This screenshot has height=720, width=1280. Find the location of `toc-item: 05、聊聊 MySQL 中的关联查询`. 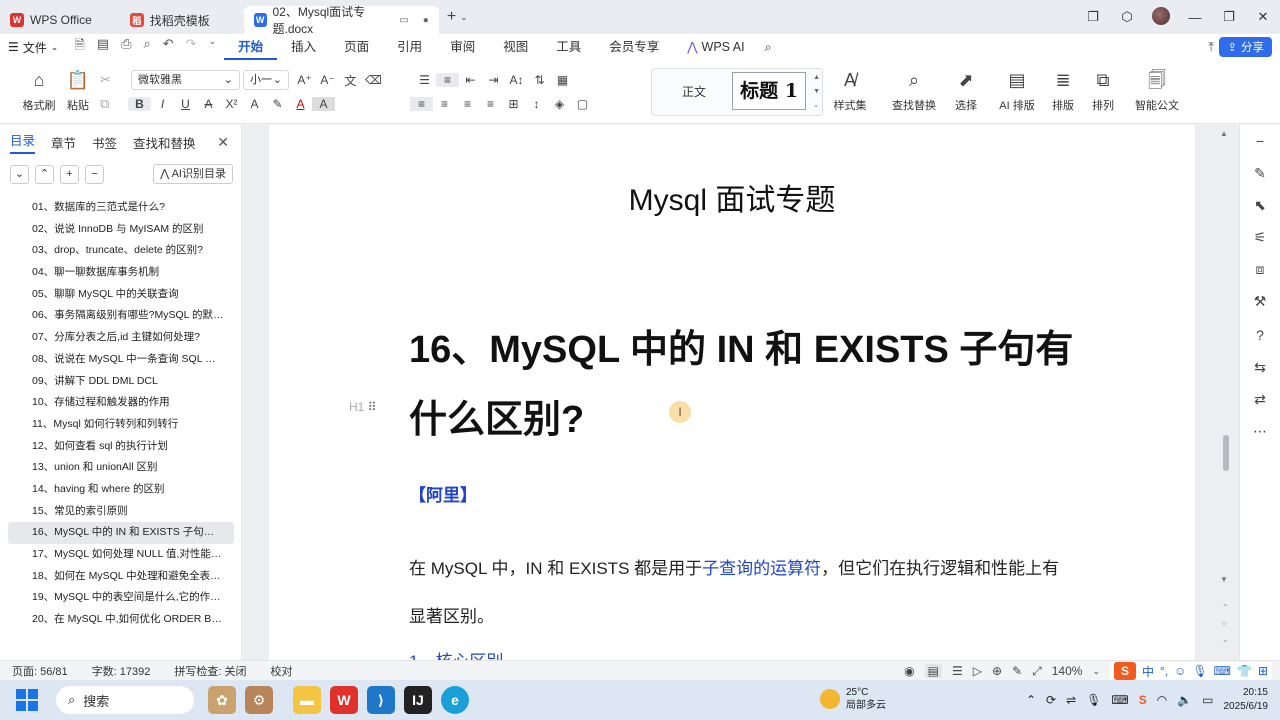

toc-item: 05、聊聊 MySQL 中的关联查询 is located at coordinates (117, 295).